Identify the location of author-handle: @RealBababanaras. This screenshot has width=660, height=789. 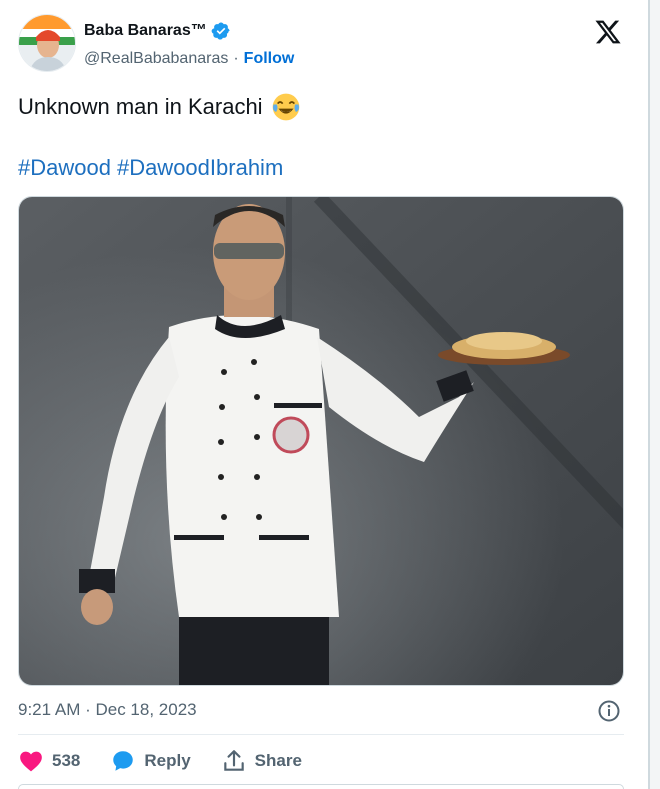
(156, 59).